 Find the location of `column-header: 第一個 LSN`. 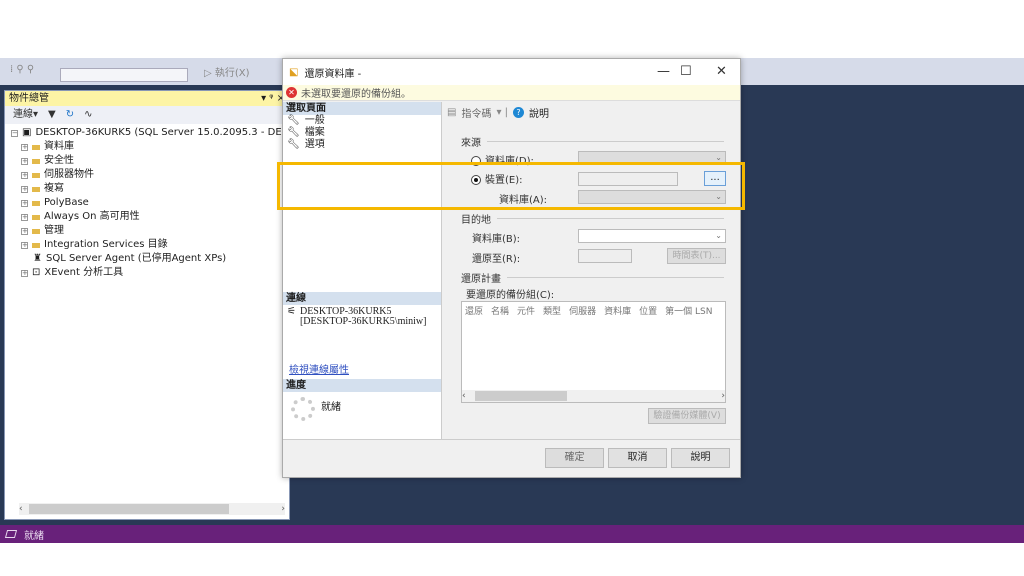

column-header: 第一個 LSN is located at coordinates (688, 310).